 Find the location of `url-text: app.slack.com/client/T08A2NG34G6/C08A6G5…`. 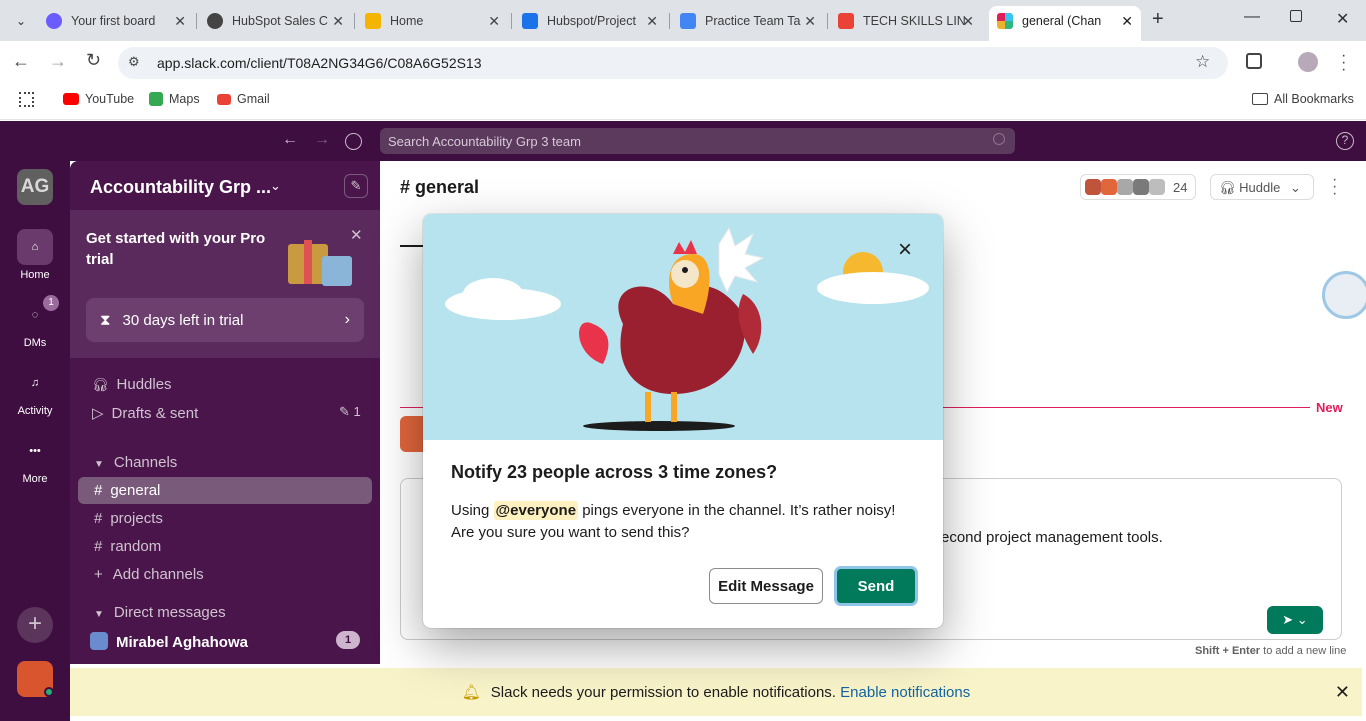

url-text: app.slack.com/client/T08A2NG34G6/C08A6G5… is located at coordinates (319, 63).